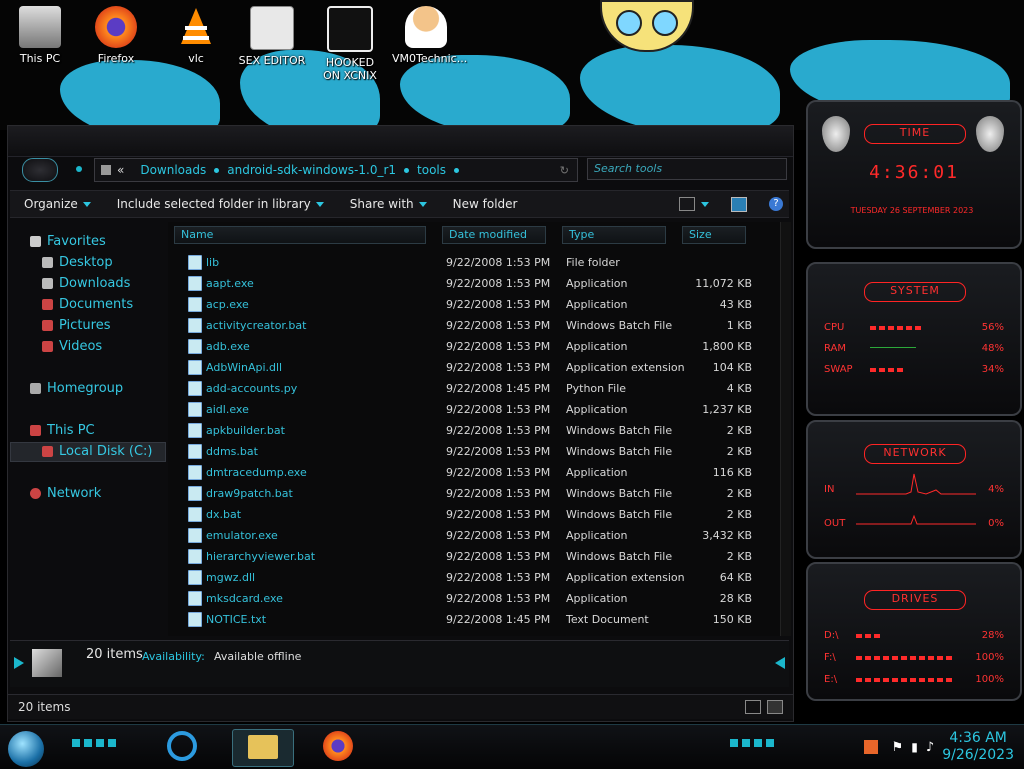  Describe the element at coordinates (196, 35) in the screenshot. I see `desktop-icon-vlc: vlc` at that location.